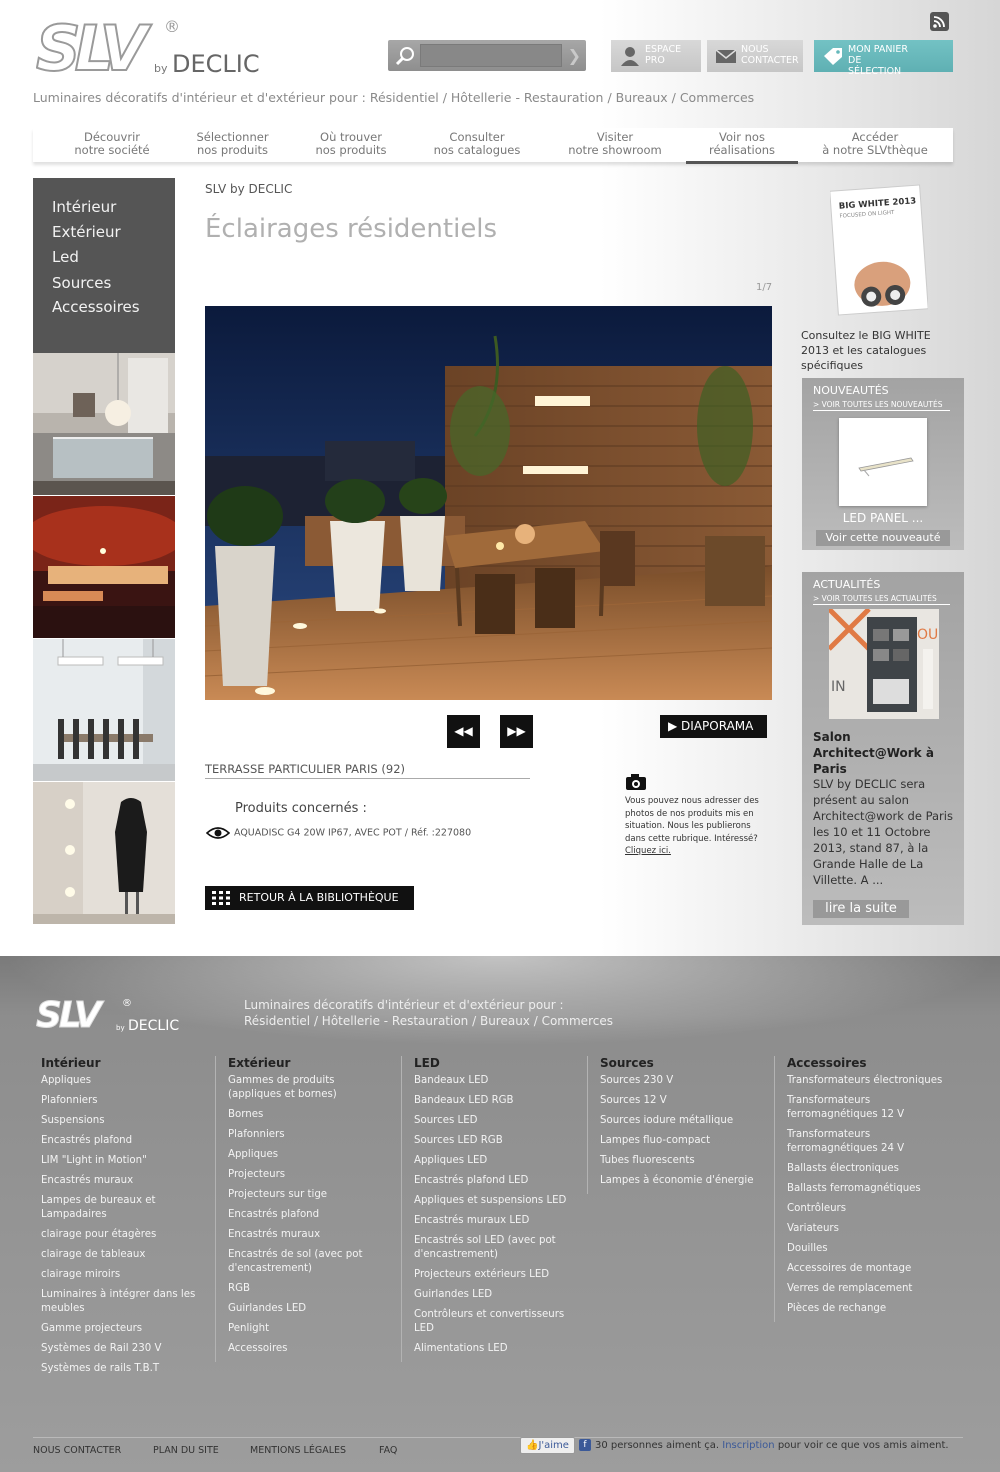 This screenshot has height=1472, width=1000. I want to click on cat-interieur: Intérieur, so click(84, 207).